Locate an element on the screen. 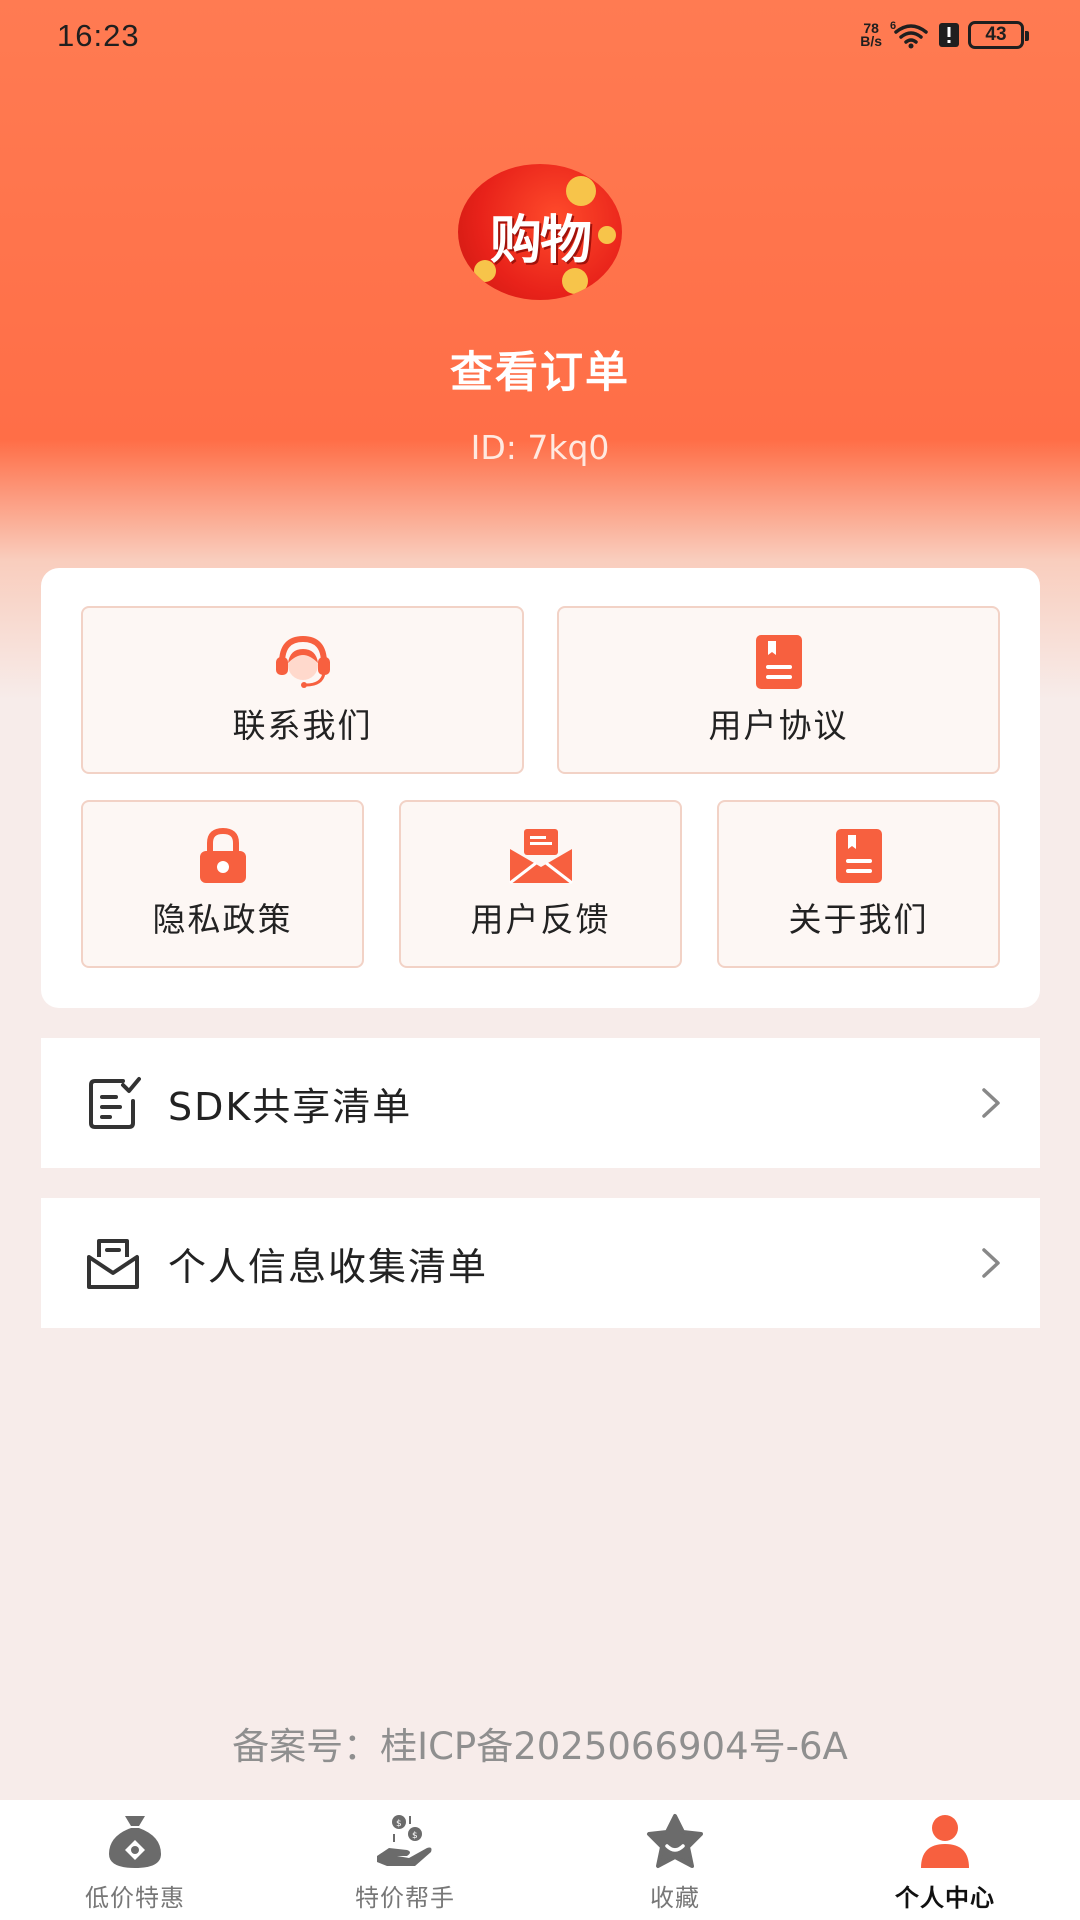 The image size is (1080, 1920). wifi-icon: 6 is located at coordinates (909, 34).